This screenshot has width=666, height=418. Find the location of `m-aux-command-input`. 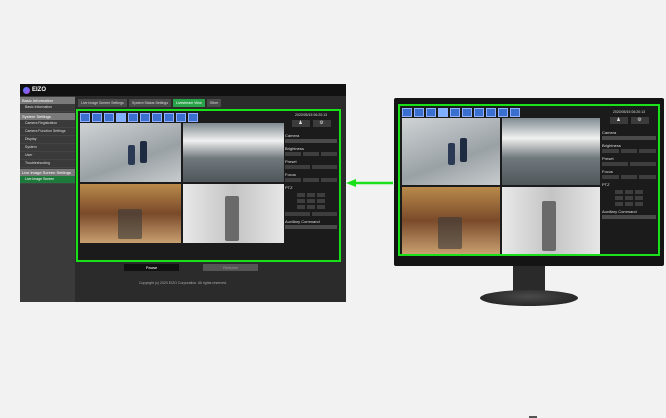

m-aux-command-input is located at coordinates (629, 217).